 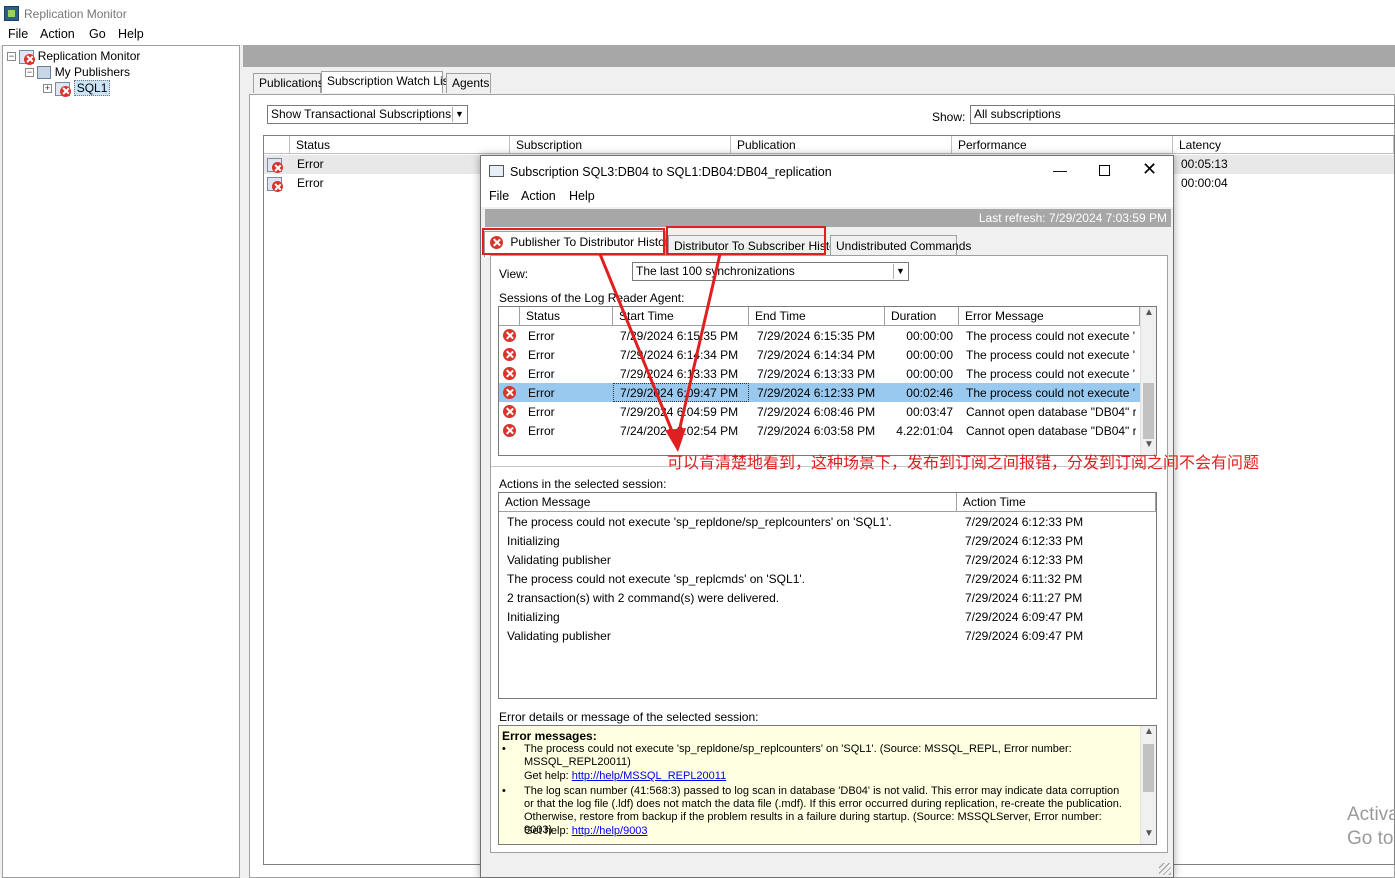 I want to click on annotation-note: 可以肯清楚地看到，这种场景下，发布到订阅之间报错，分发到订阅之间不会有问题, so click(x=963, y=463).